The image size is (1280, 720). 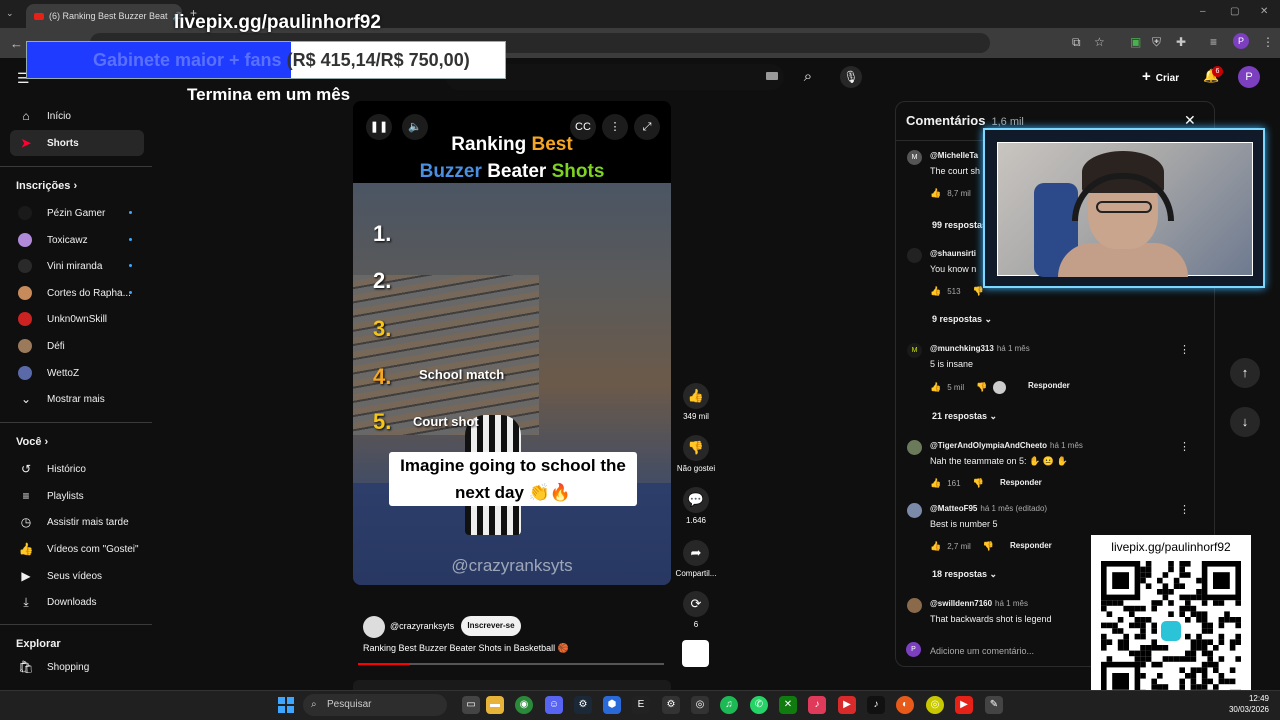 I want to click on sidebar-item-subscription: Vini miranda, so click(x=77, y=266).